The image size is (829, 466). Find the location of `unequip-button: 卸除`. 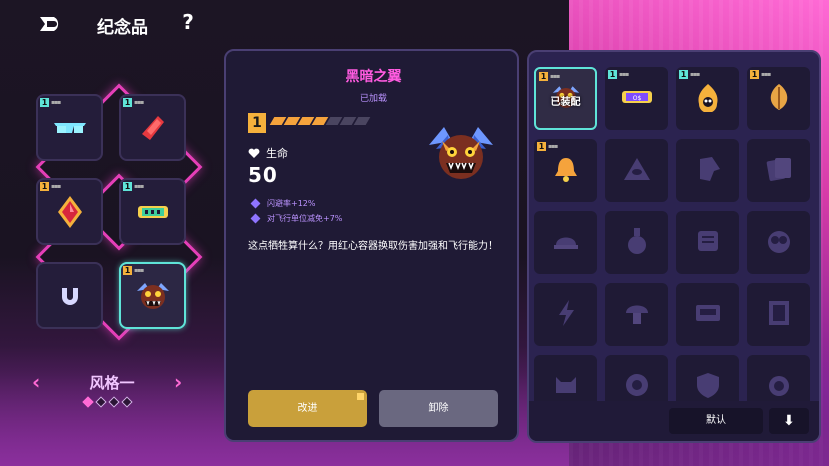

unequip-button: 卸除 is located at coordinates (438, 408).